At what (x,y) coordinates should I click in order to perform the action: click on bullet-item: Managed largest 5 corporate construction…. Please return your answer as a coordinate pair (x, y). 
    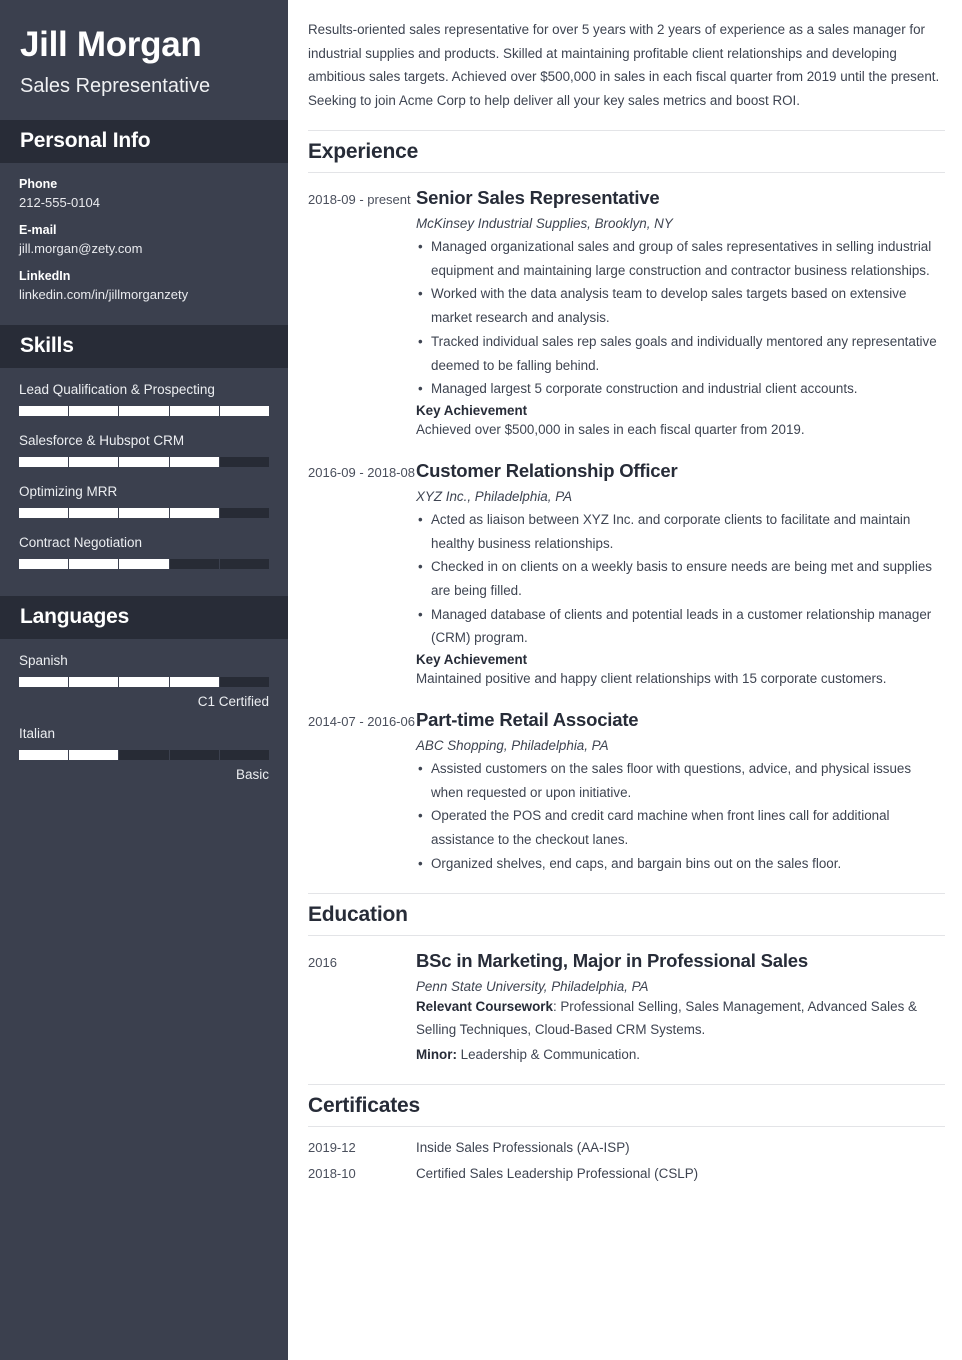
    Looking at the image, I should click on (680, 389).